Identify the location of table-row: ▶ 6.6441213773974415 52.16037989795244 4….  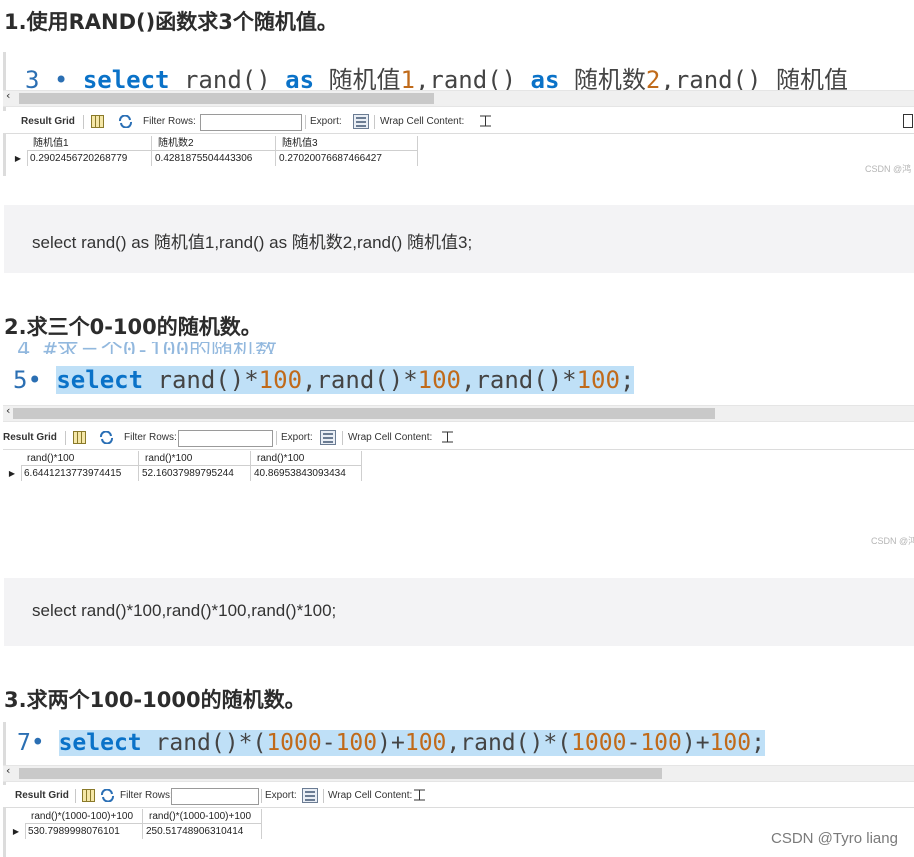
(183, 473).